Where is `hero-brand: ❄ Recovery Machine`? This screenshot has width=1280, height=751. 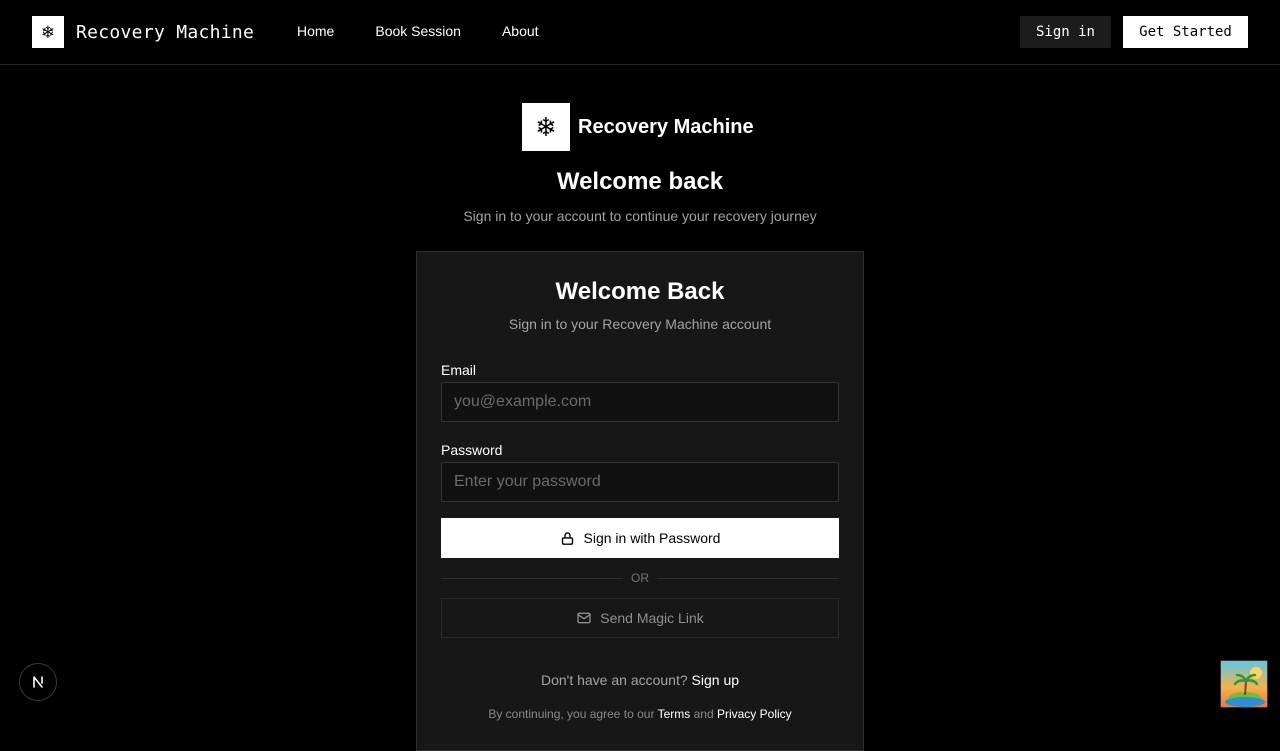
hero-brand: ❄ Recovery Machine is located at coordinates (638, 127).